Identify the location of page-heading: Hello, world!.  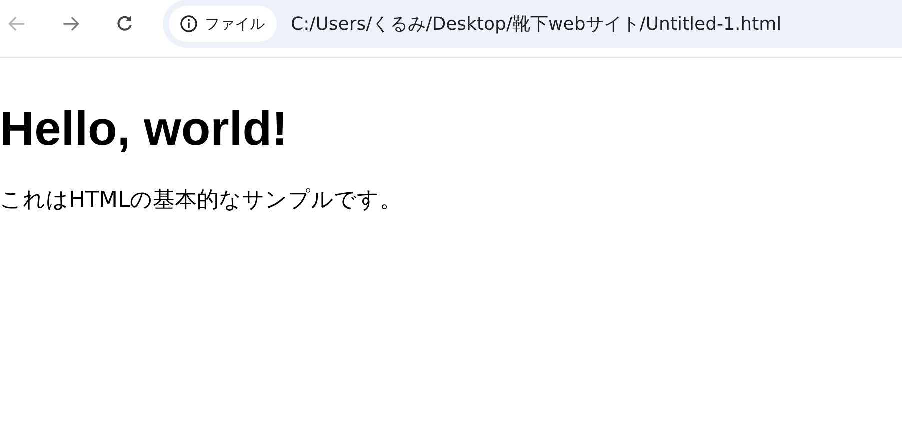
(144, 130).